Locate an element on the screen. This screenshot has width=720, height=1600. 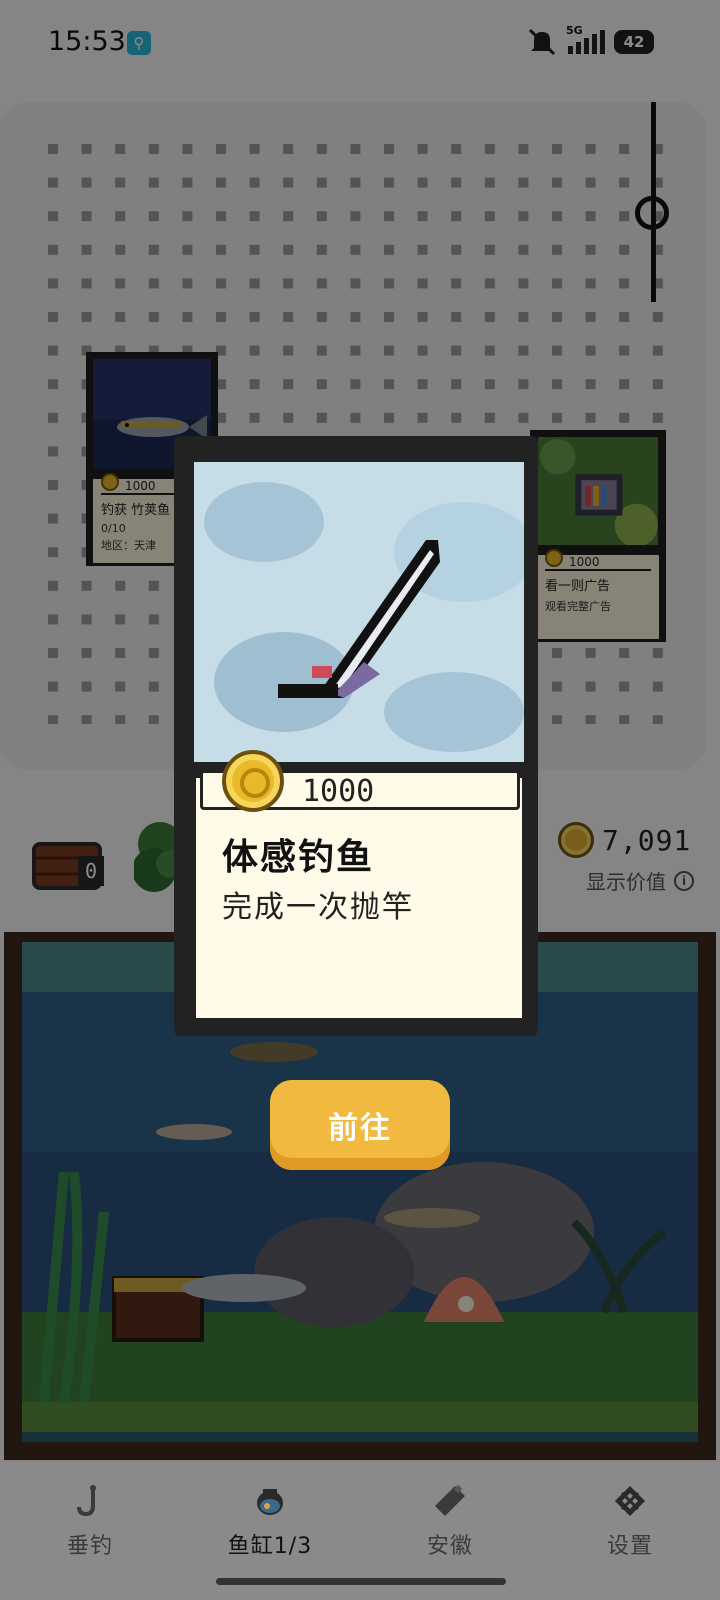
modal-description: 完成一次抛竿 is located at coordinates (318, 907).